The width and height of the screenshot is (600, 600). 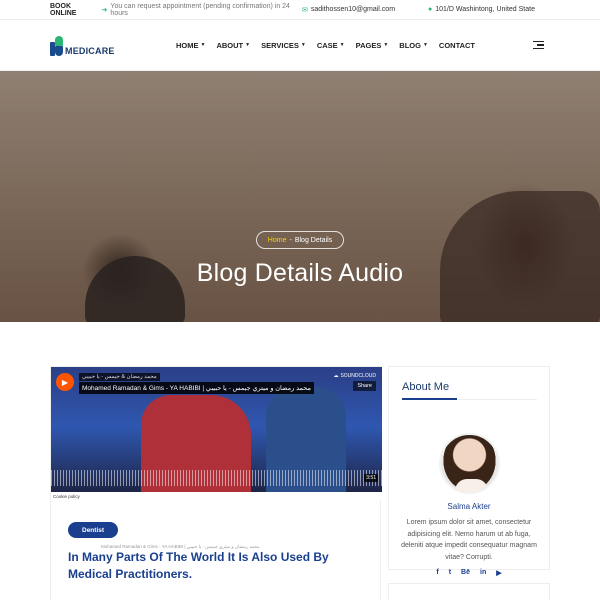 What do you see at coordinates (300, 273) in the screenshot?
I see `page-title: Blog Details Audio` at bounding box center [300, 273].